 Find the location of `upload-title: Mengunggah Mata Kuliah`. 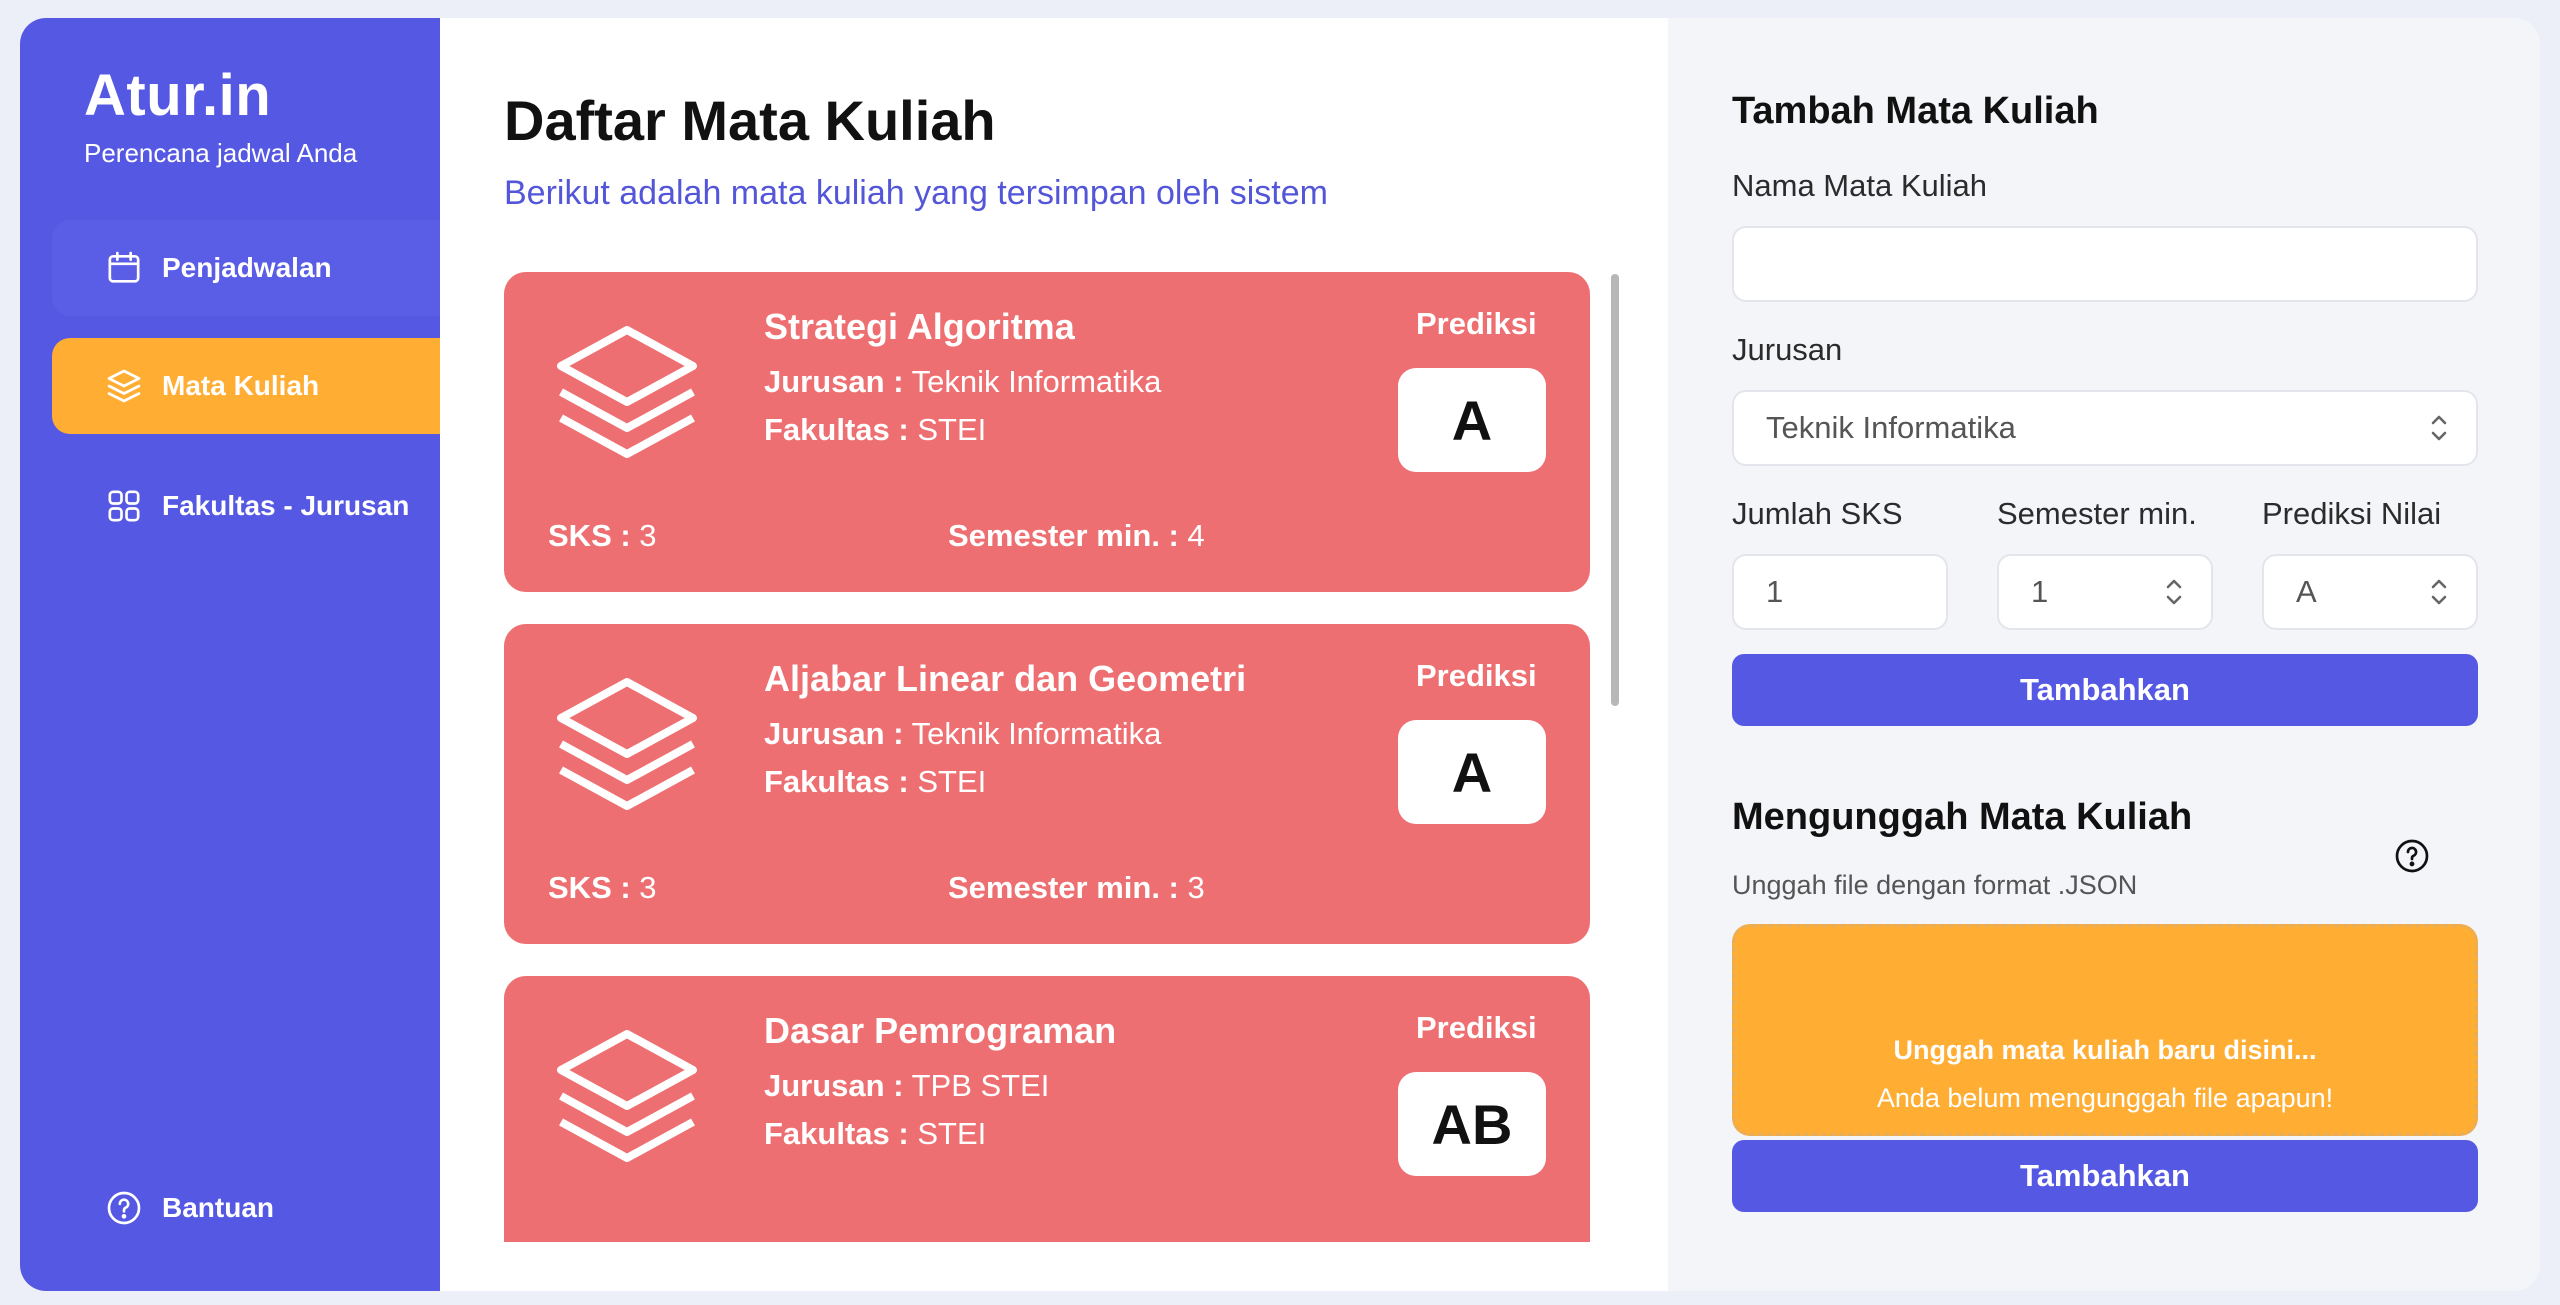

upload-title: Mengunggah Mata Kuliah is located at coordinates (1962, 817).